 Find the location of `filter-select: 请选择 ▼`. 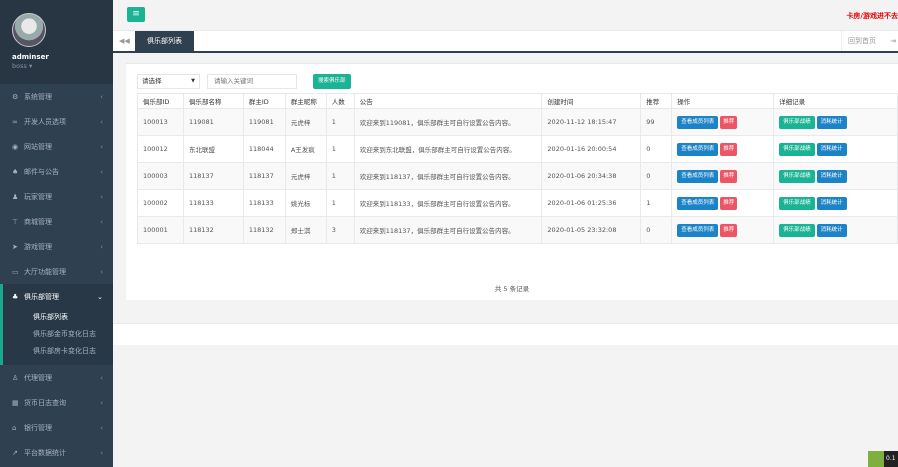

filter-select: 请选择 ▼ is located at coordinates (168, 81).